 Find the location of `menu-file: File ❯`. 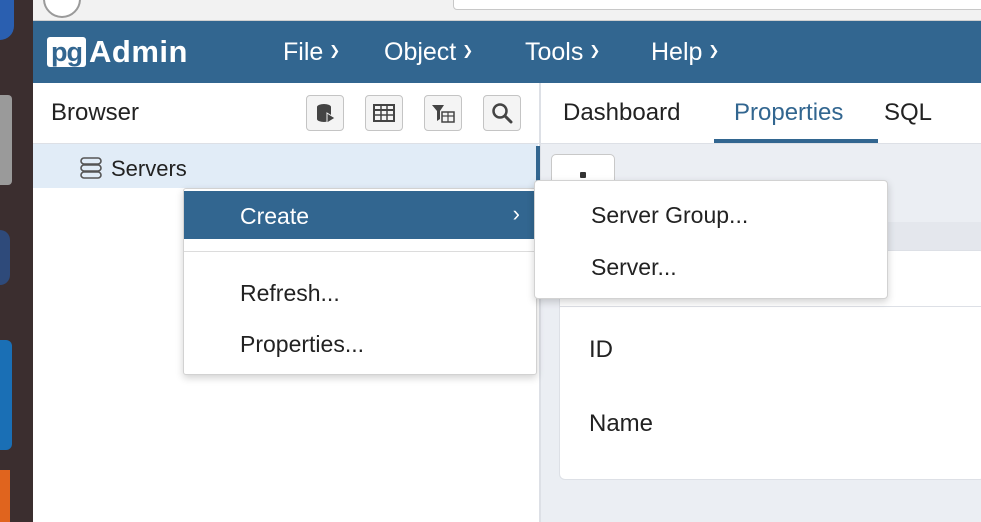

menu-file: File ❯ is located at coordinates (311, 52).